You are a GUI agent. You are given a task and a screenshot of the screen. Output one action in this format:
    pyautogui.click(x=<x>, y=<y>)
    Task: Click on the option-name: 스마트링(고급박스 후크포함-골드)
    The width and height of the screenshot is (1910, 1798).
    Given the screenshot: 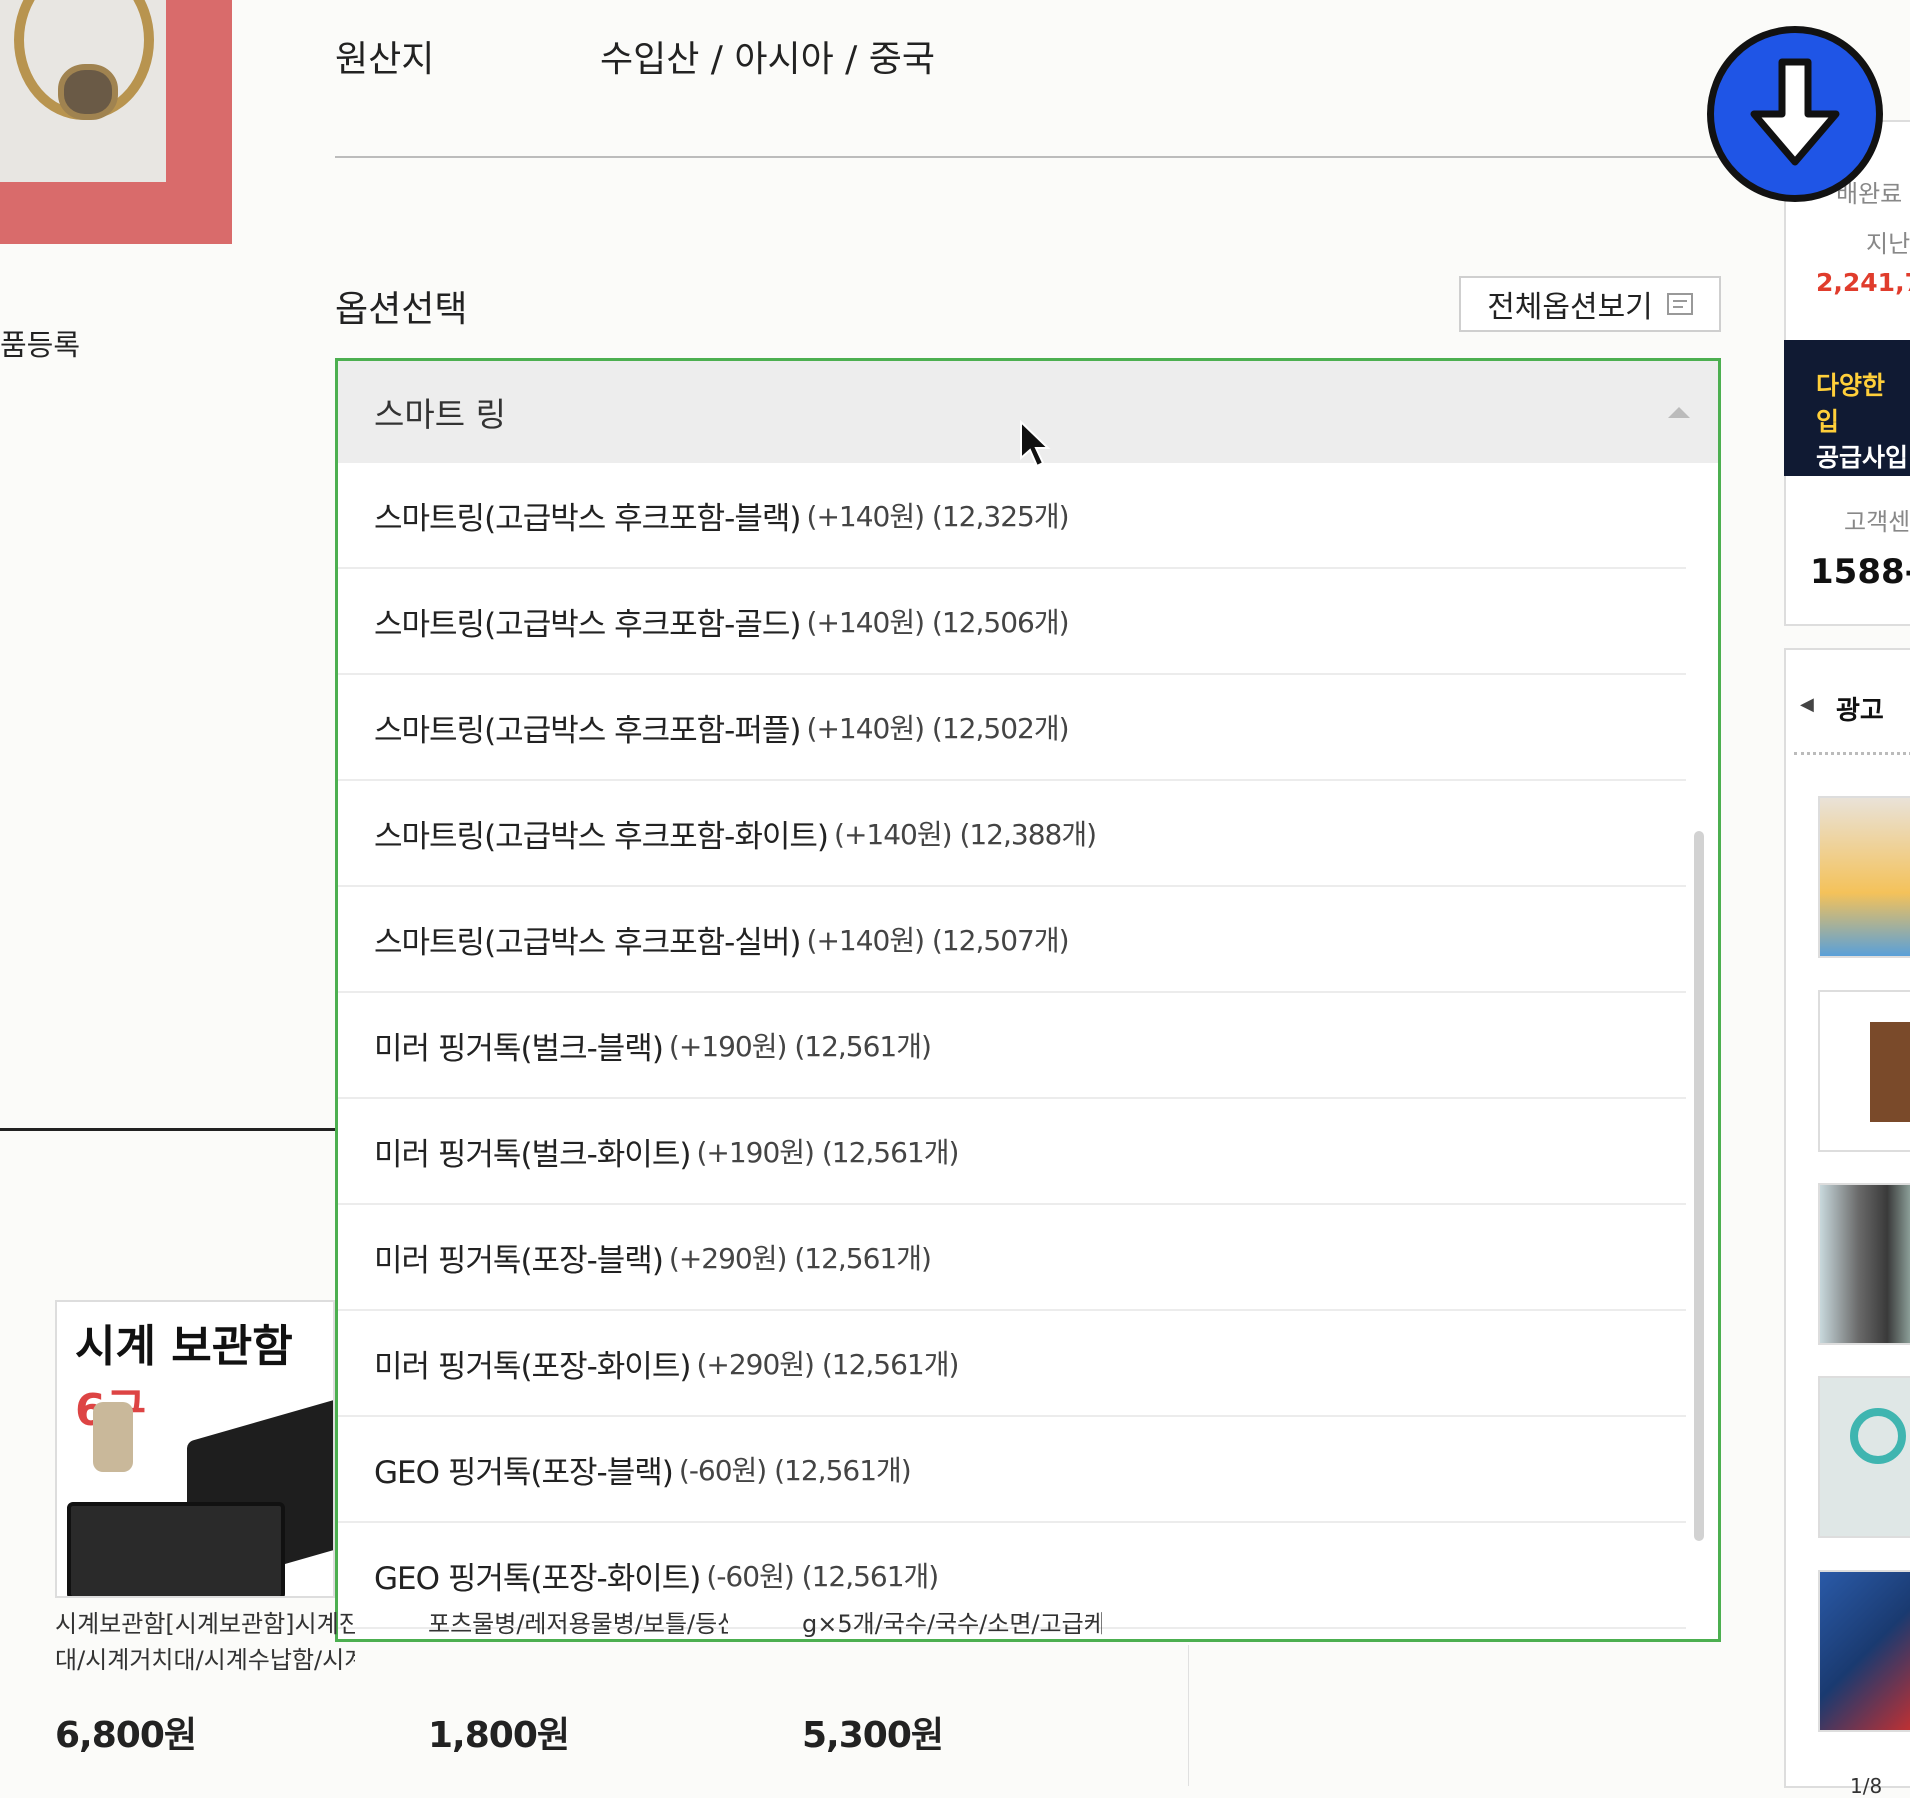 What is the action you would take?
    pyautogui.click(x=588, y=624)
    